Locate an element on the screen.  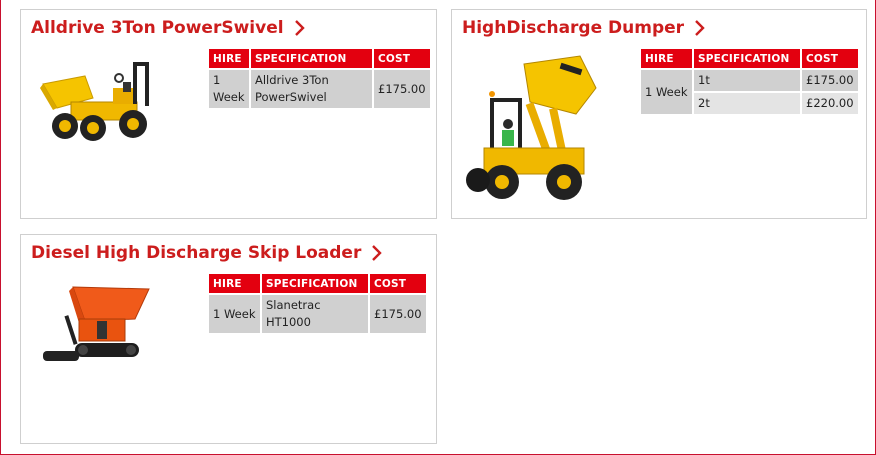
table-row: 1 Week Alldrive 3Ton PowerSwivel £175.00 is located at coordinates (319, 89).